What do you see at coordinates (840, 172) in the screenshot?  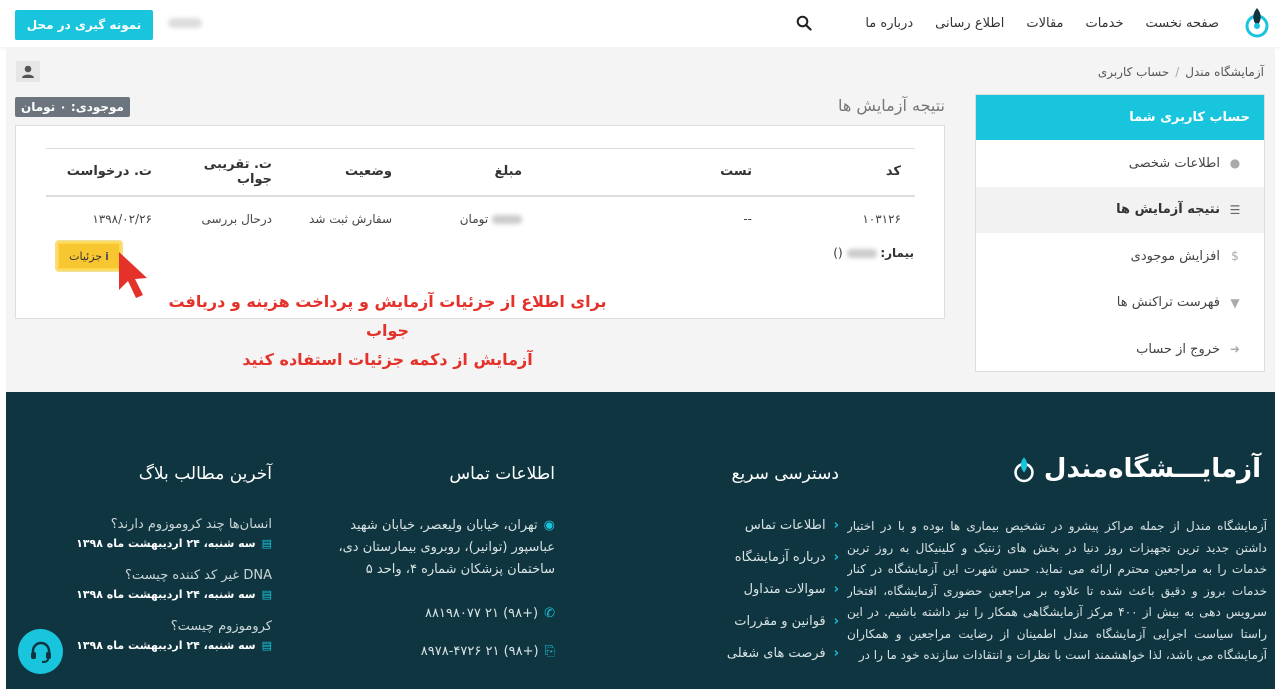 I see `col-code: کد` at bounding box center [840, 172].